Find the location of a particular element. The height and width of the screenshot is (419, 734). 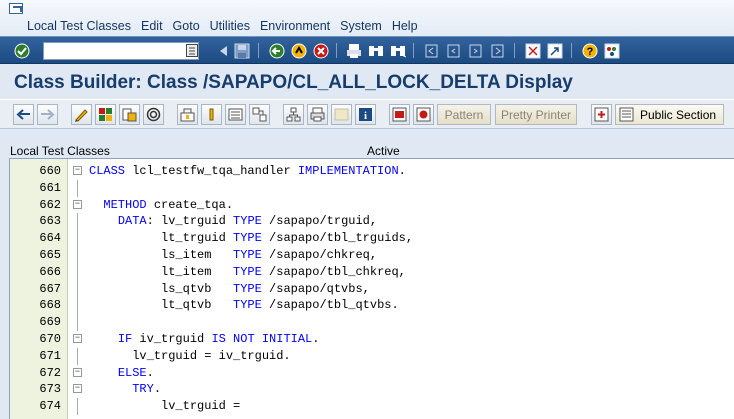

disabled-frame-icon is located at coordinates (341, 114).